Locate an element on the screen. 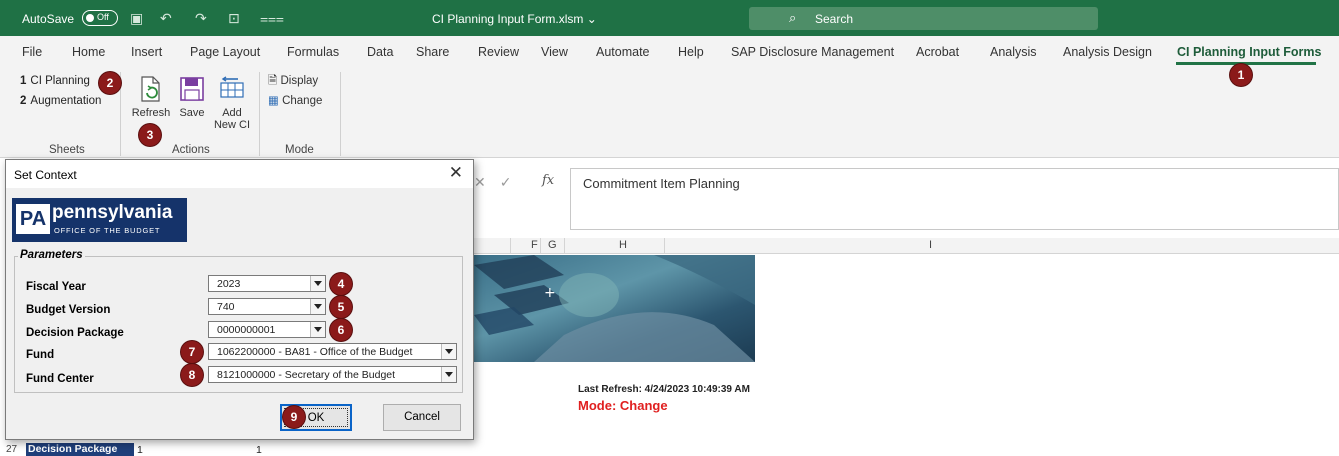 The width and height of the screenshot is (1339, 456). undo-icon: ↶ is located at coordinates (166, 18).